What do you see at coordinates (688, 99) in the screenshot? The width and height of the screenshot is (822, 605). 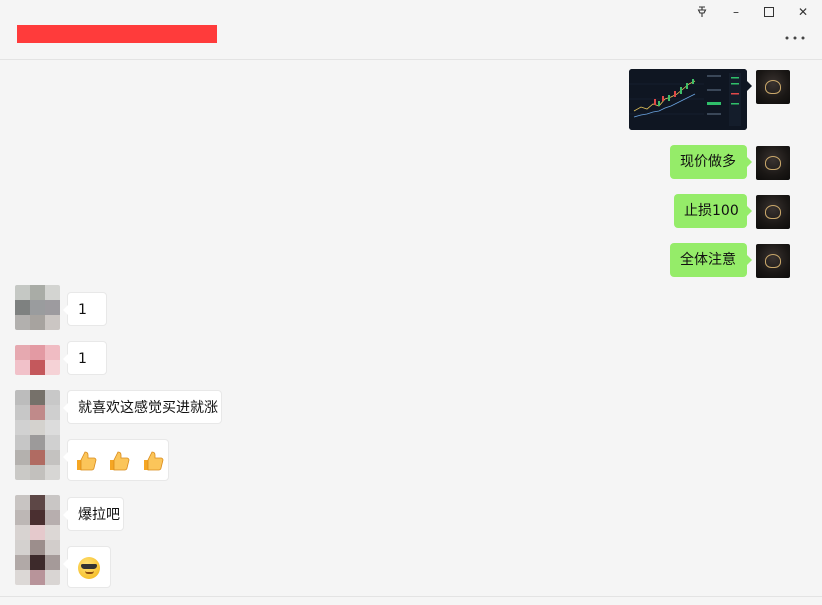 I see `chart-image-message` at bounding box center [688, 99].